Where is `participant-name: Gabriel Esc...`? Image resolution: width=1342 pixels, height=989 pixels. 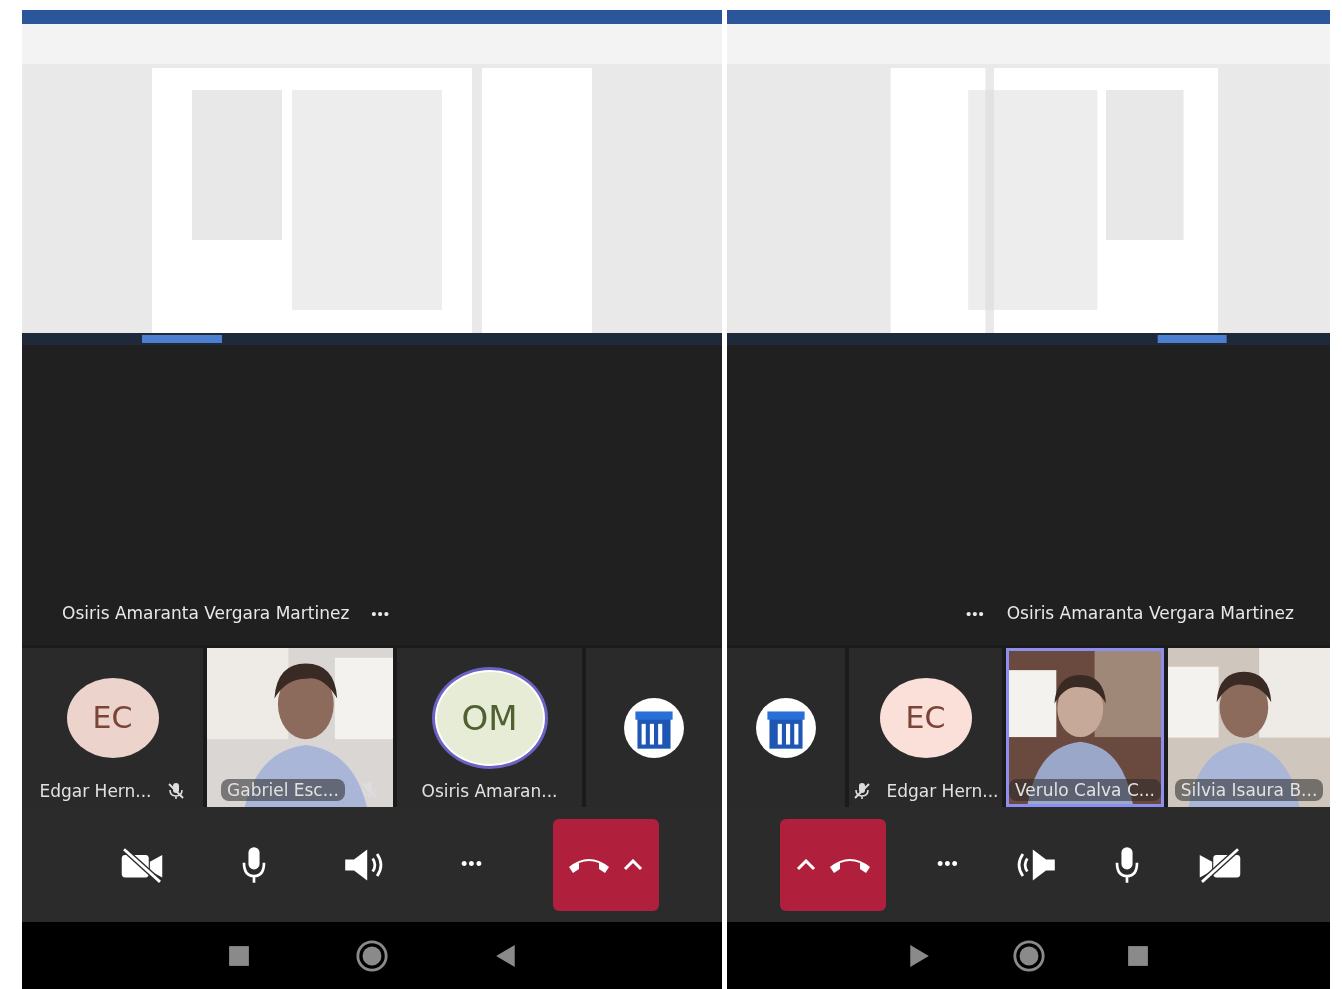
participant-name: Gabriel Esc... is located at coordinates (283, 790).